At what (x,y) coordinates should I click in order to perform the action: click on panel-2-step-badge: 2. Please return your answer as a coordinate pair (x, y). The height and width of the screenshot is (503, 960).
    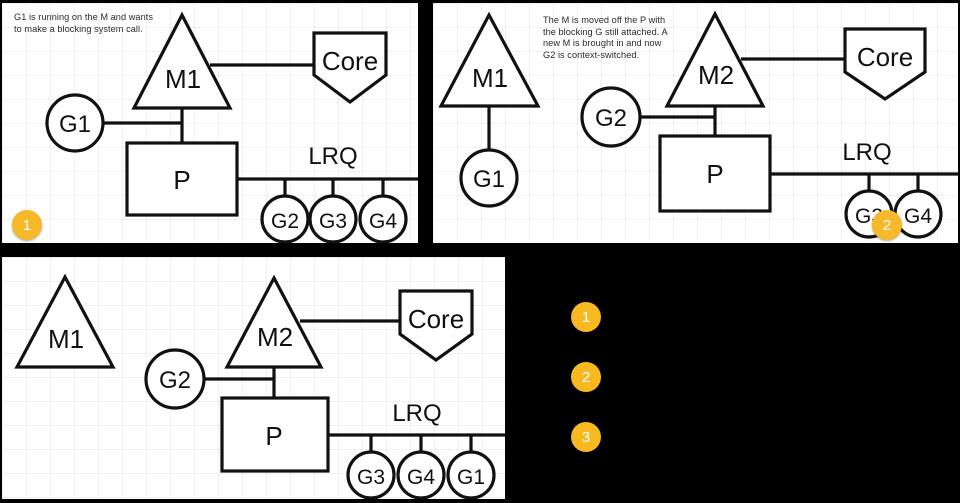
    Looking at the image, I should click on (887, 225).